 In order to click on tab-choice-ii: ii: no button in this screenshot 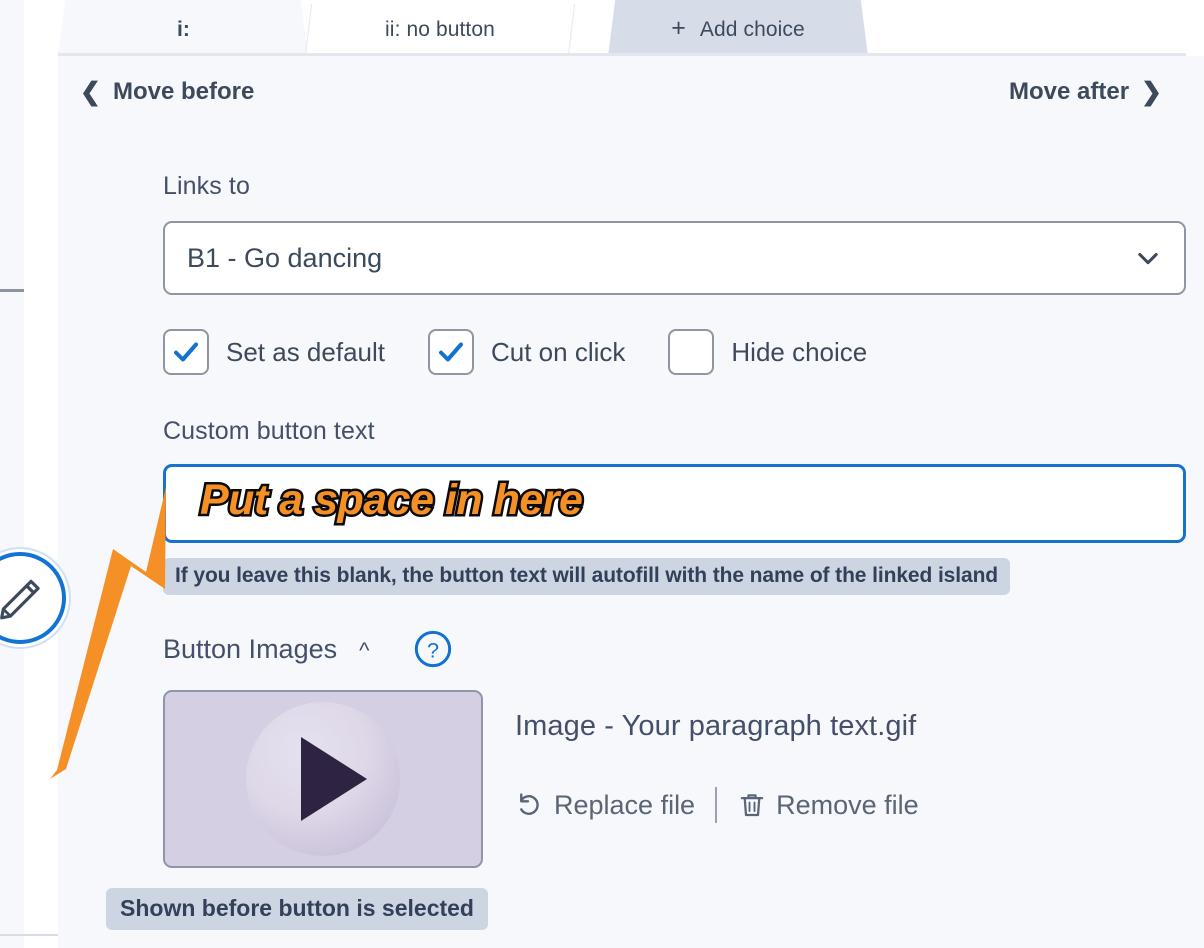, I will do `click(440, 28)`.